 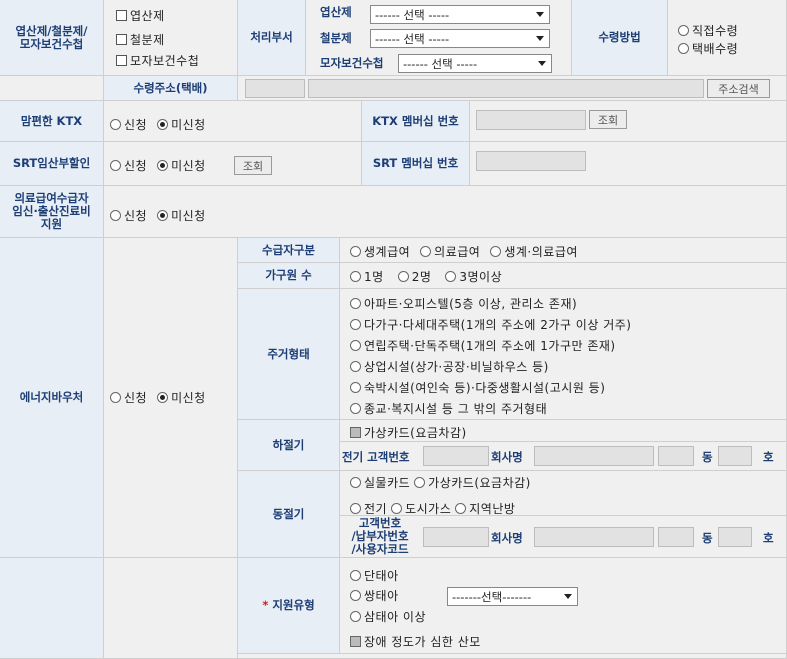 What do you see at coordinates (157, 60) in the screenshot?
I see `item-handbook: 모자보건수첩` at bounding box center [157, 60].